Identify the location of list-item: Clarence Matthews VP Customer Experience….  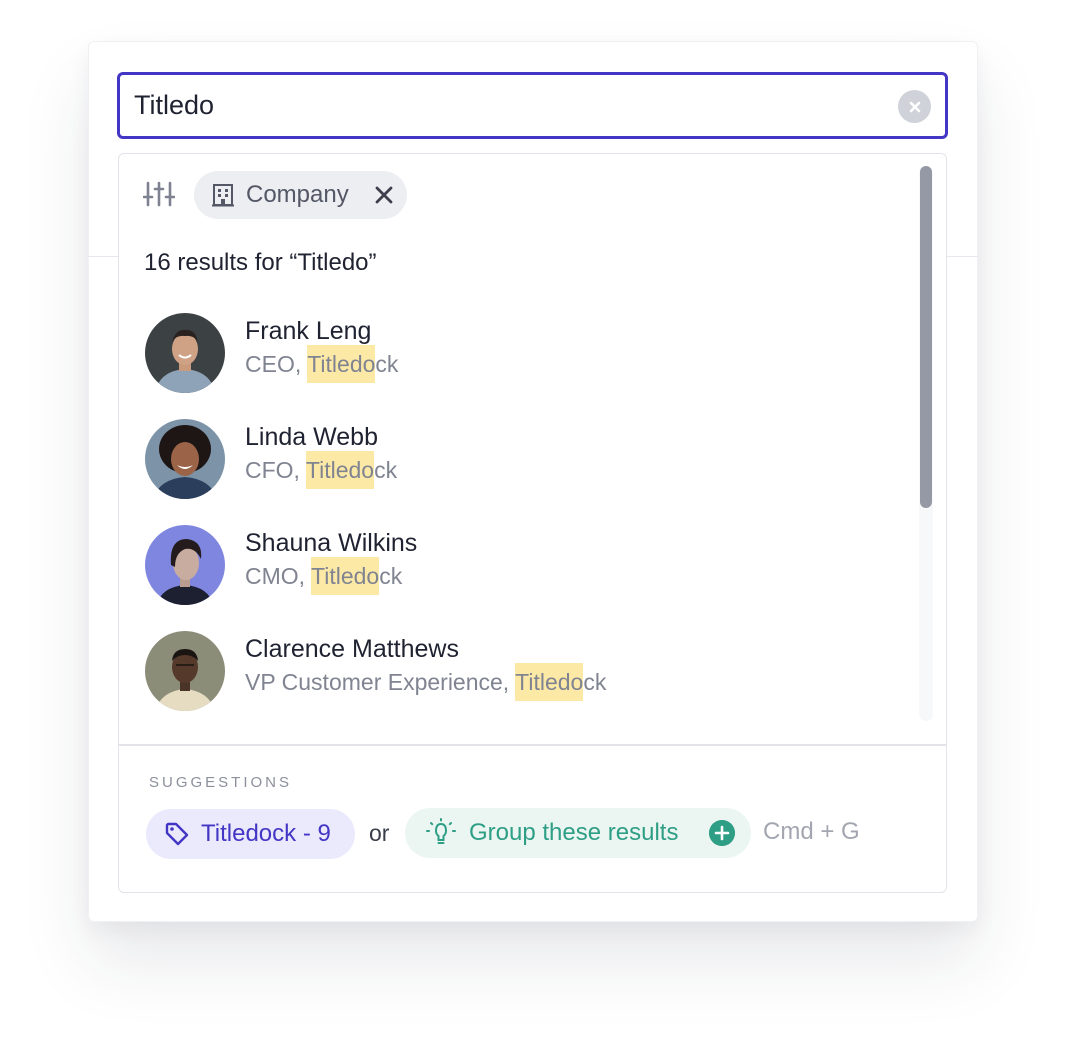
(514, 680).